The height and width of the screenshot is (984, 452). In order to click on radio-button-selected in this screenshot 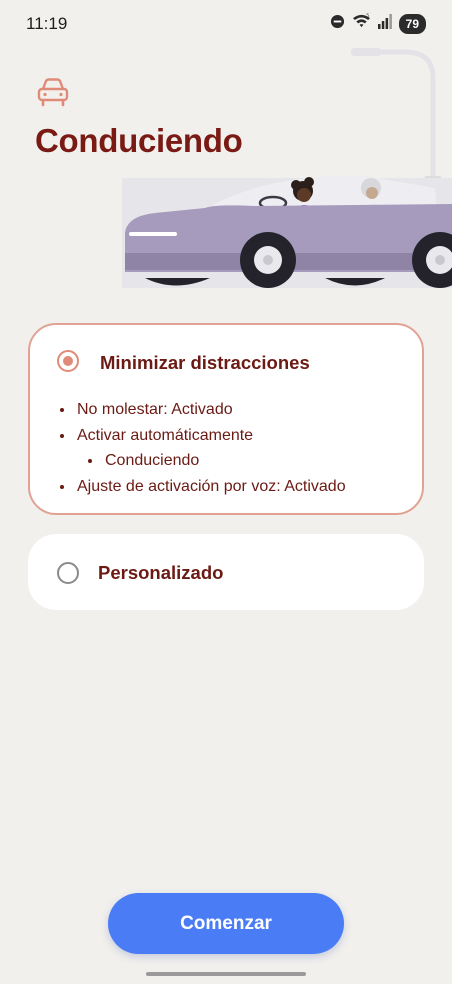, I will do `click(68, 361)`.